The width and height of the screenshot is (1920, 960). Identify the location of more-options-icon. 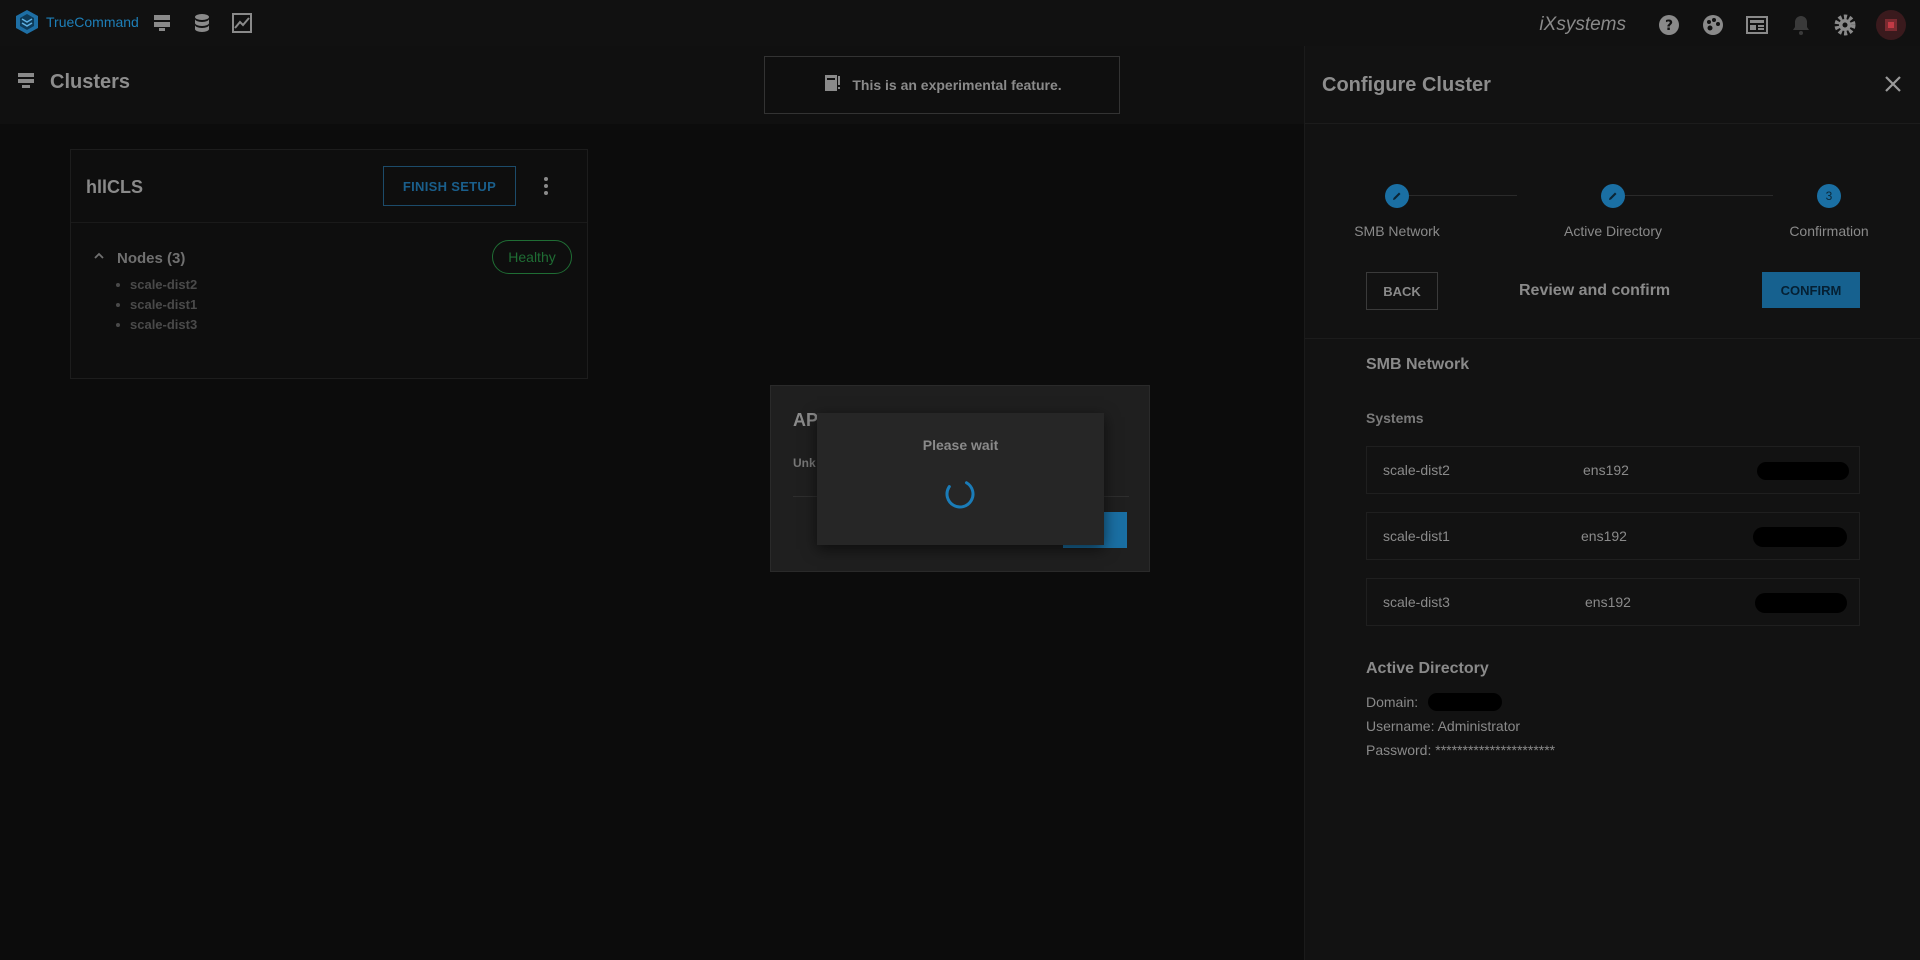
(546, 186).